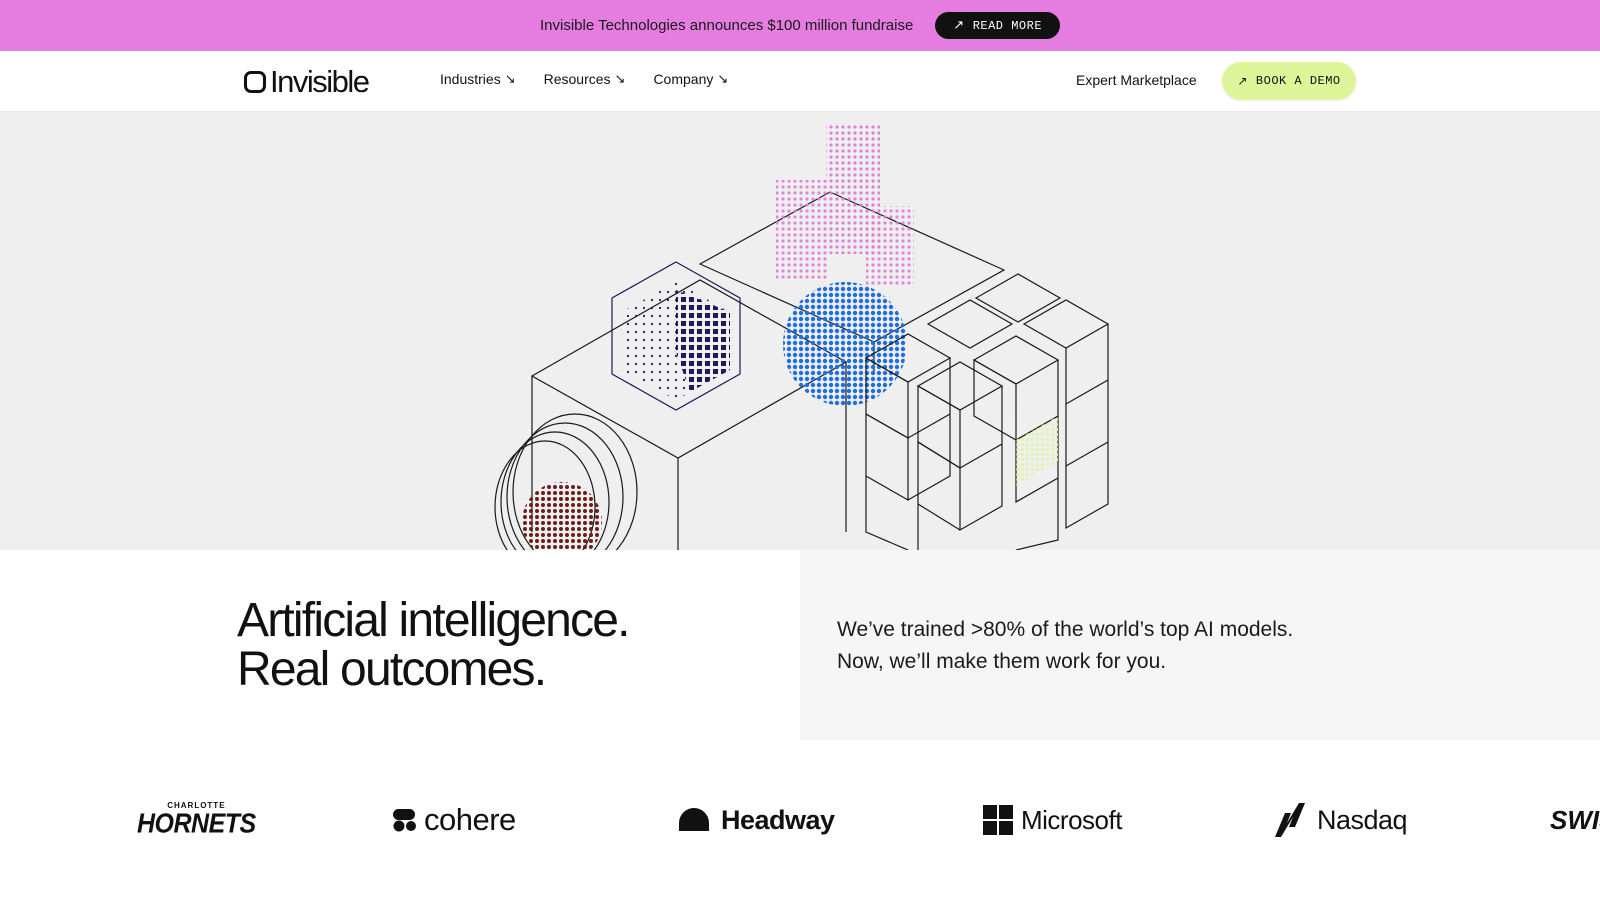 This screenshot has width=1600, height=917. I want to click on nav-item-industries: Industries ↘, so click(478, 79).